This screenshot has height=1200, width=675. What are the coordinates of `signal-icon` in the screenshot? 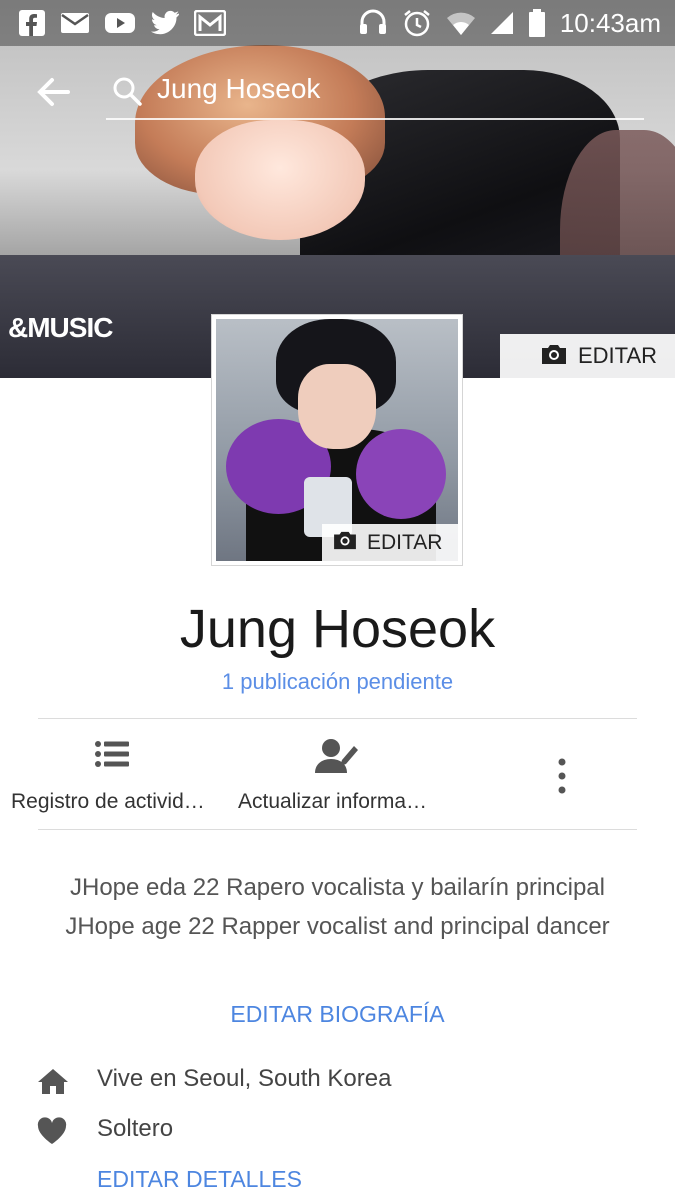 It's located at (502, 23).